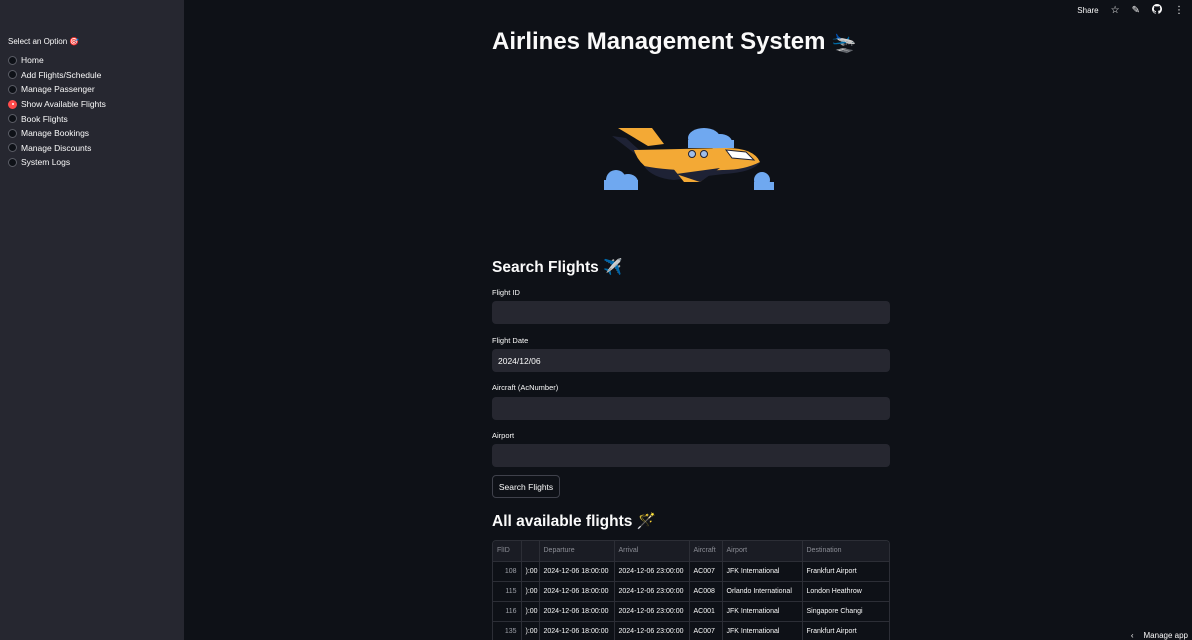 Image resolution: width=1192 pixels, height=640 pixels. I want to click on flight-date-label: Flight Date, so click(510, 340).